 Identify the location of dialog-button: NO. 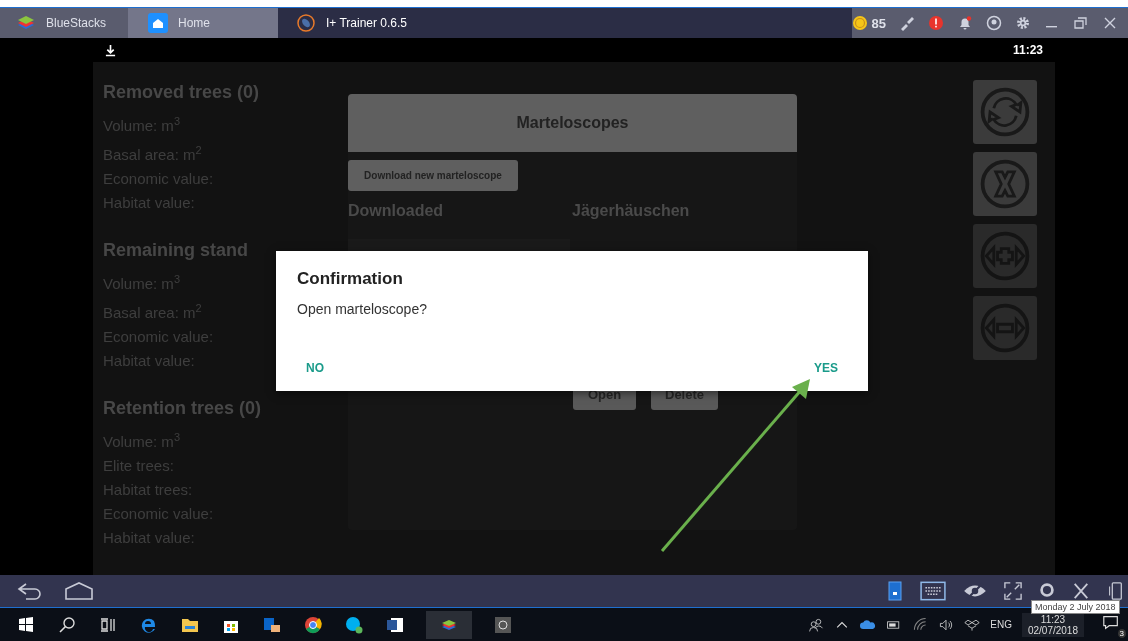
(315, 368).